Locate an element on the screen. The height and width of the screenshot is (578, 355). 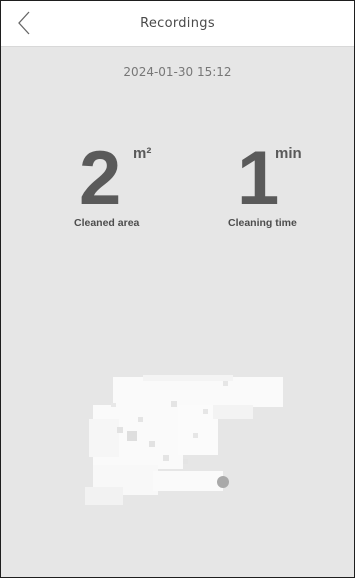
cleaned-area-region is located at coordinates (184, 440).